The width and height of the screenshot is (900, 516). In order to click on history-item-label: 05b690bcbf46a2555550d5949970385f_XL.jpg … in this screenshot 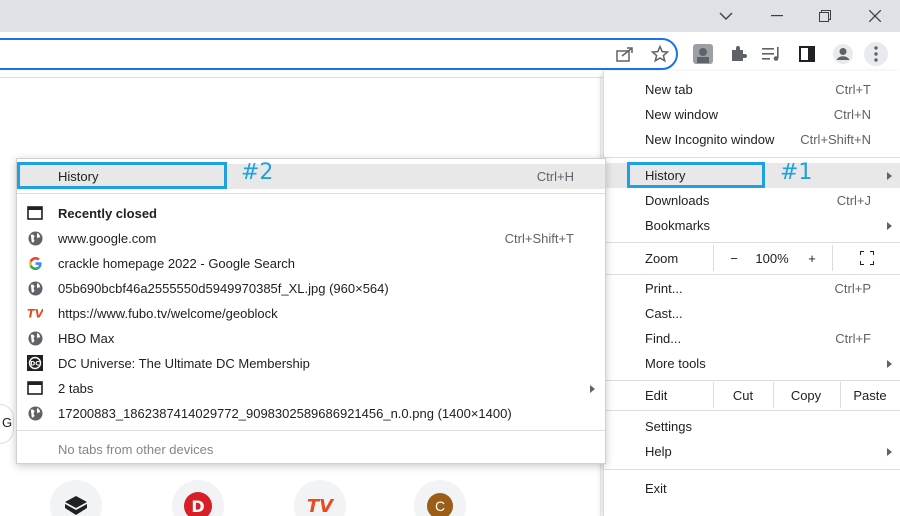, I will do `click(223, 288)`.